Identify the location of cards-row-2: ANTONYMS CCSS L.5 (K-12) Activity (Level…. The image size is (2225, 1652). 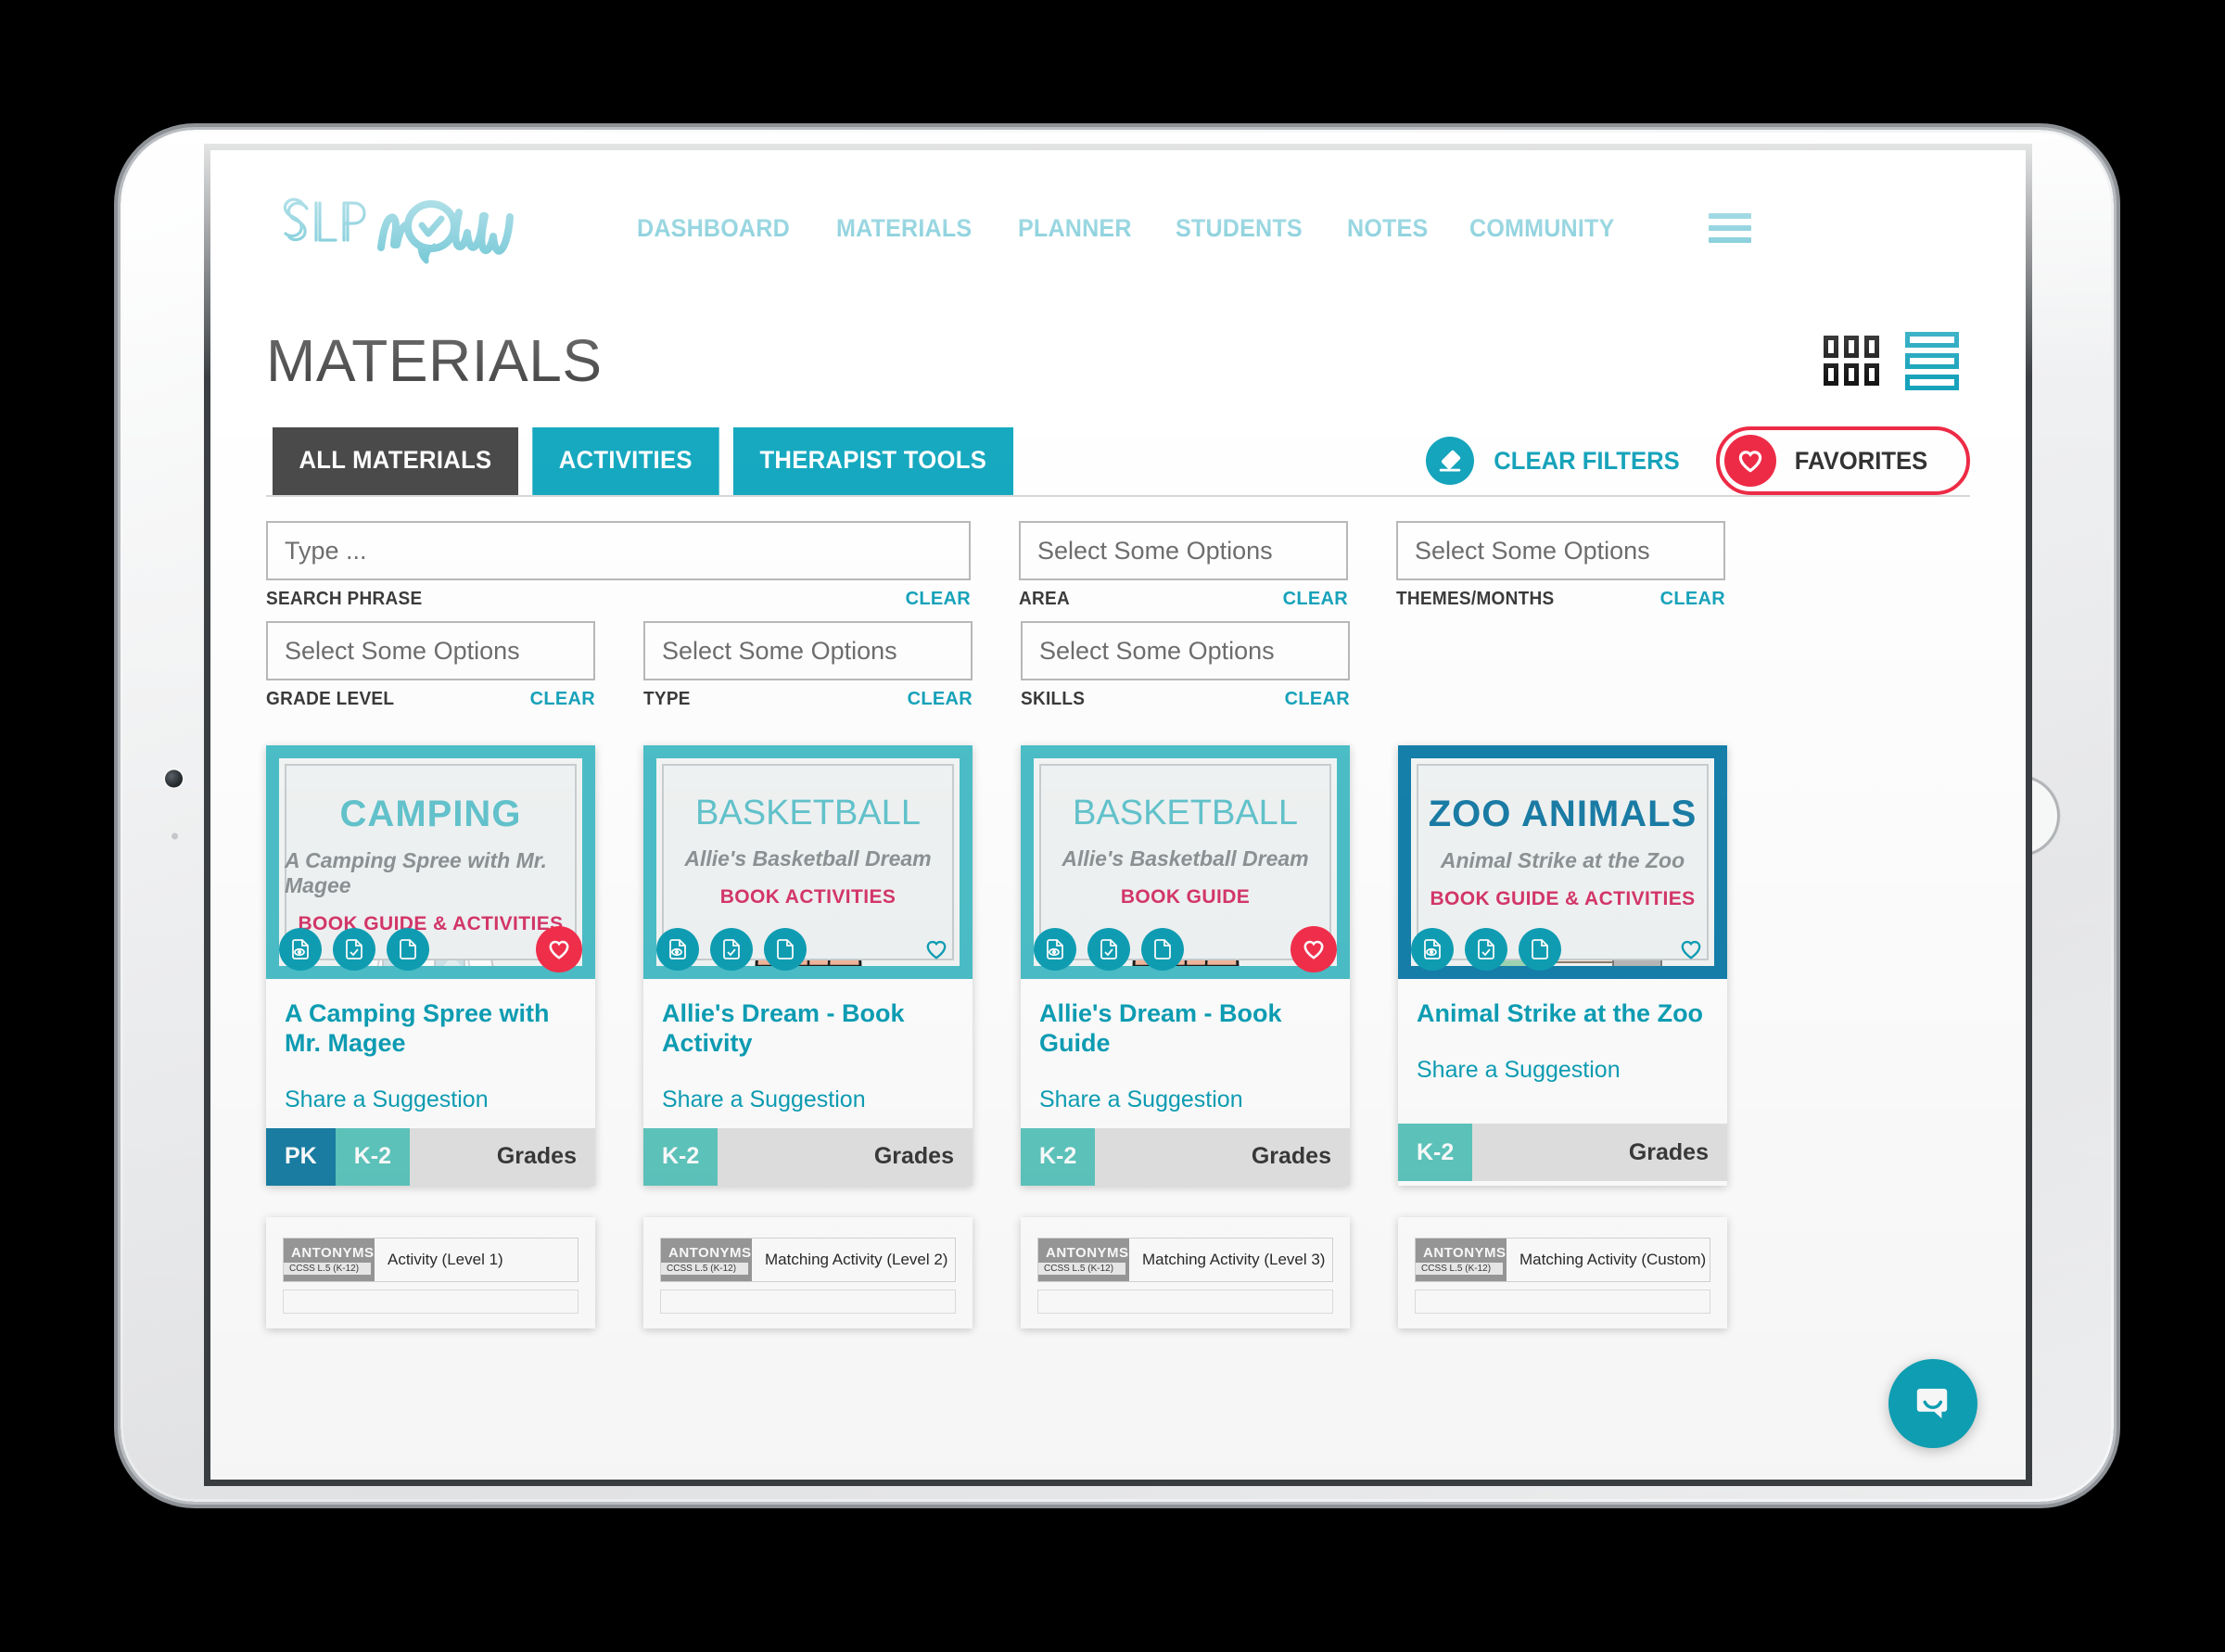
(1118, 1272).